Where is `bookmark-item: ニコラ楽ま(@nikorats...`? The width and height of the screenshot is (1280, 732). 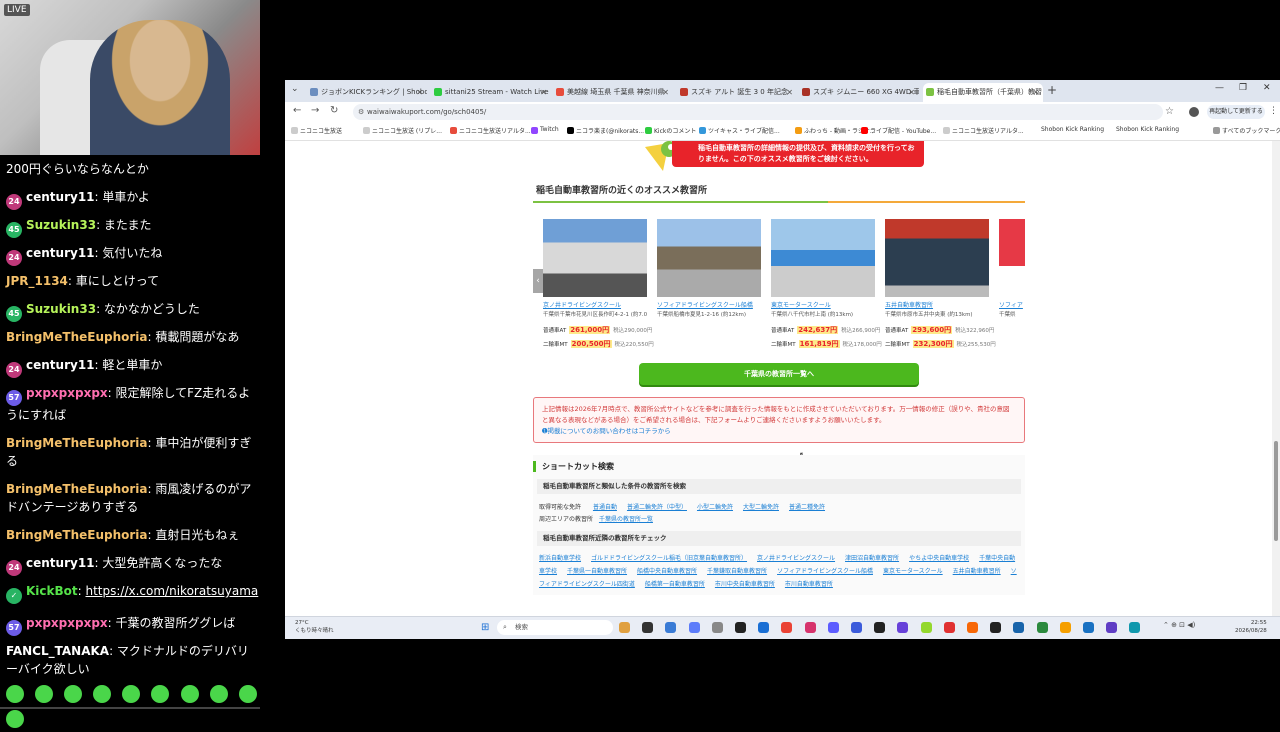
bookmark-item: ニコラ楽ま(@nikorats... is located at coordinates (605, 130).